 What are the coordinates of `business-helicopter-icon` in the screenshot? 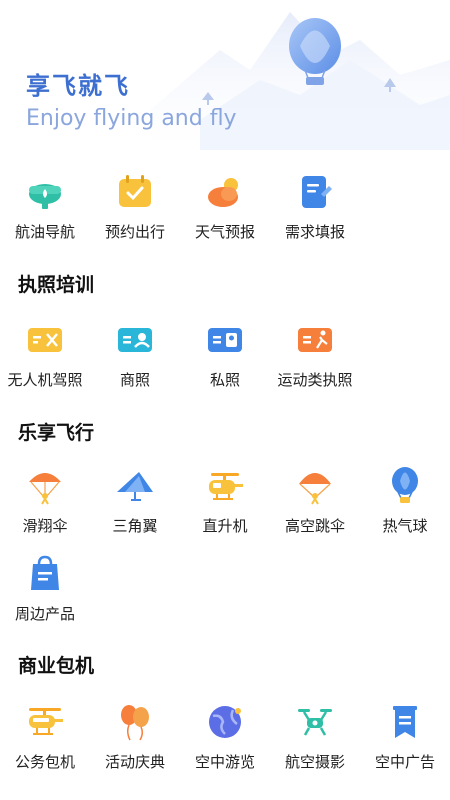 It's located at (46, 721).